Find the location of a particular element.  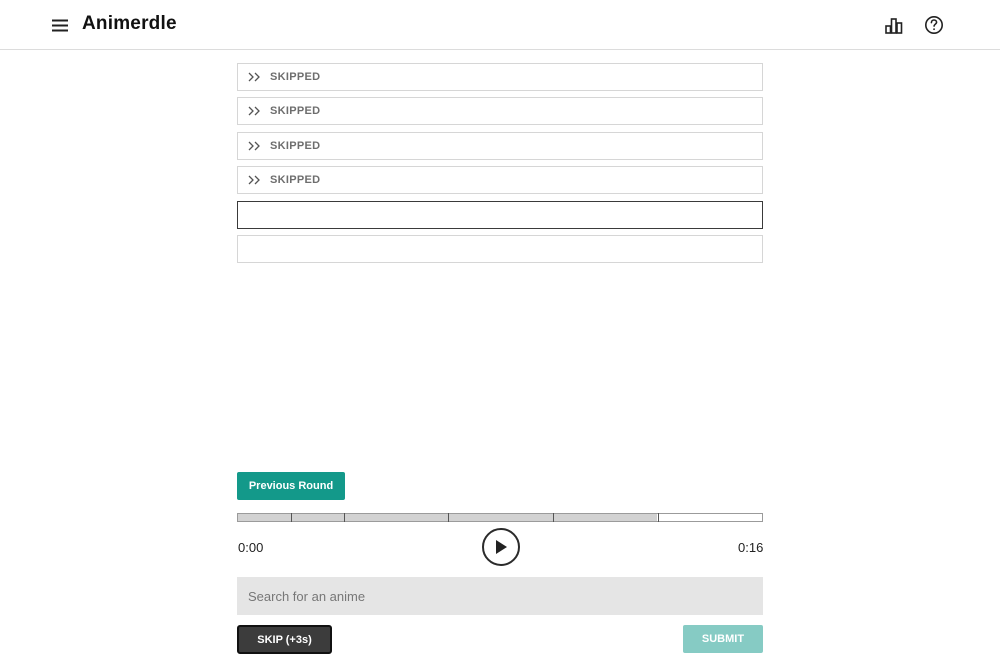

submit-button: SUBMIT is located at coordinates (723, 639).